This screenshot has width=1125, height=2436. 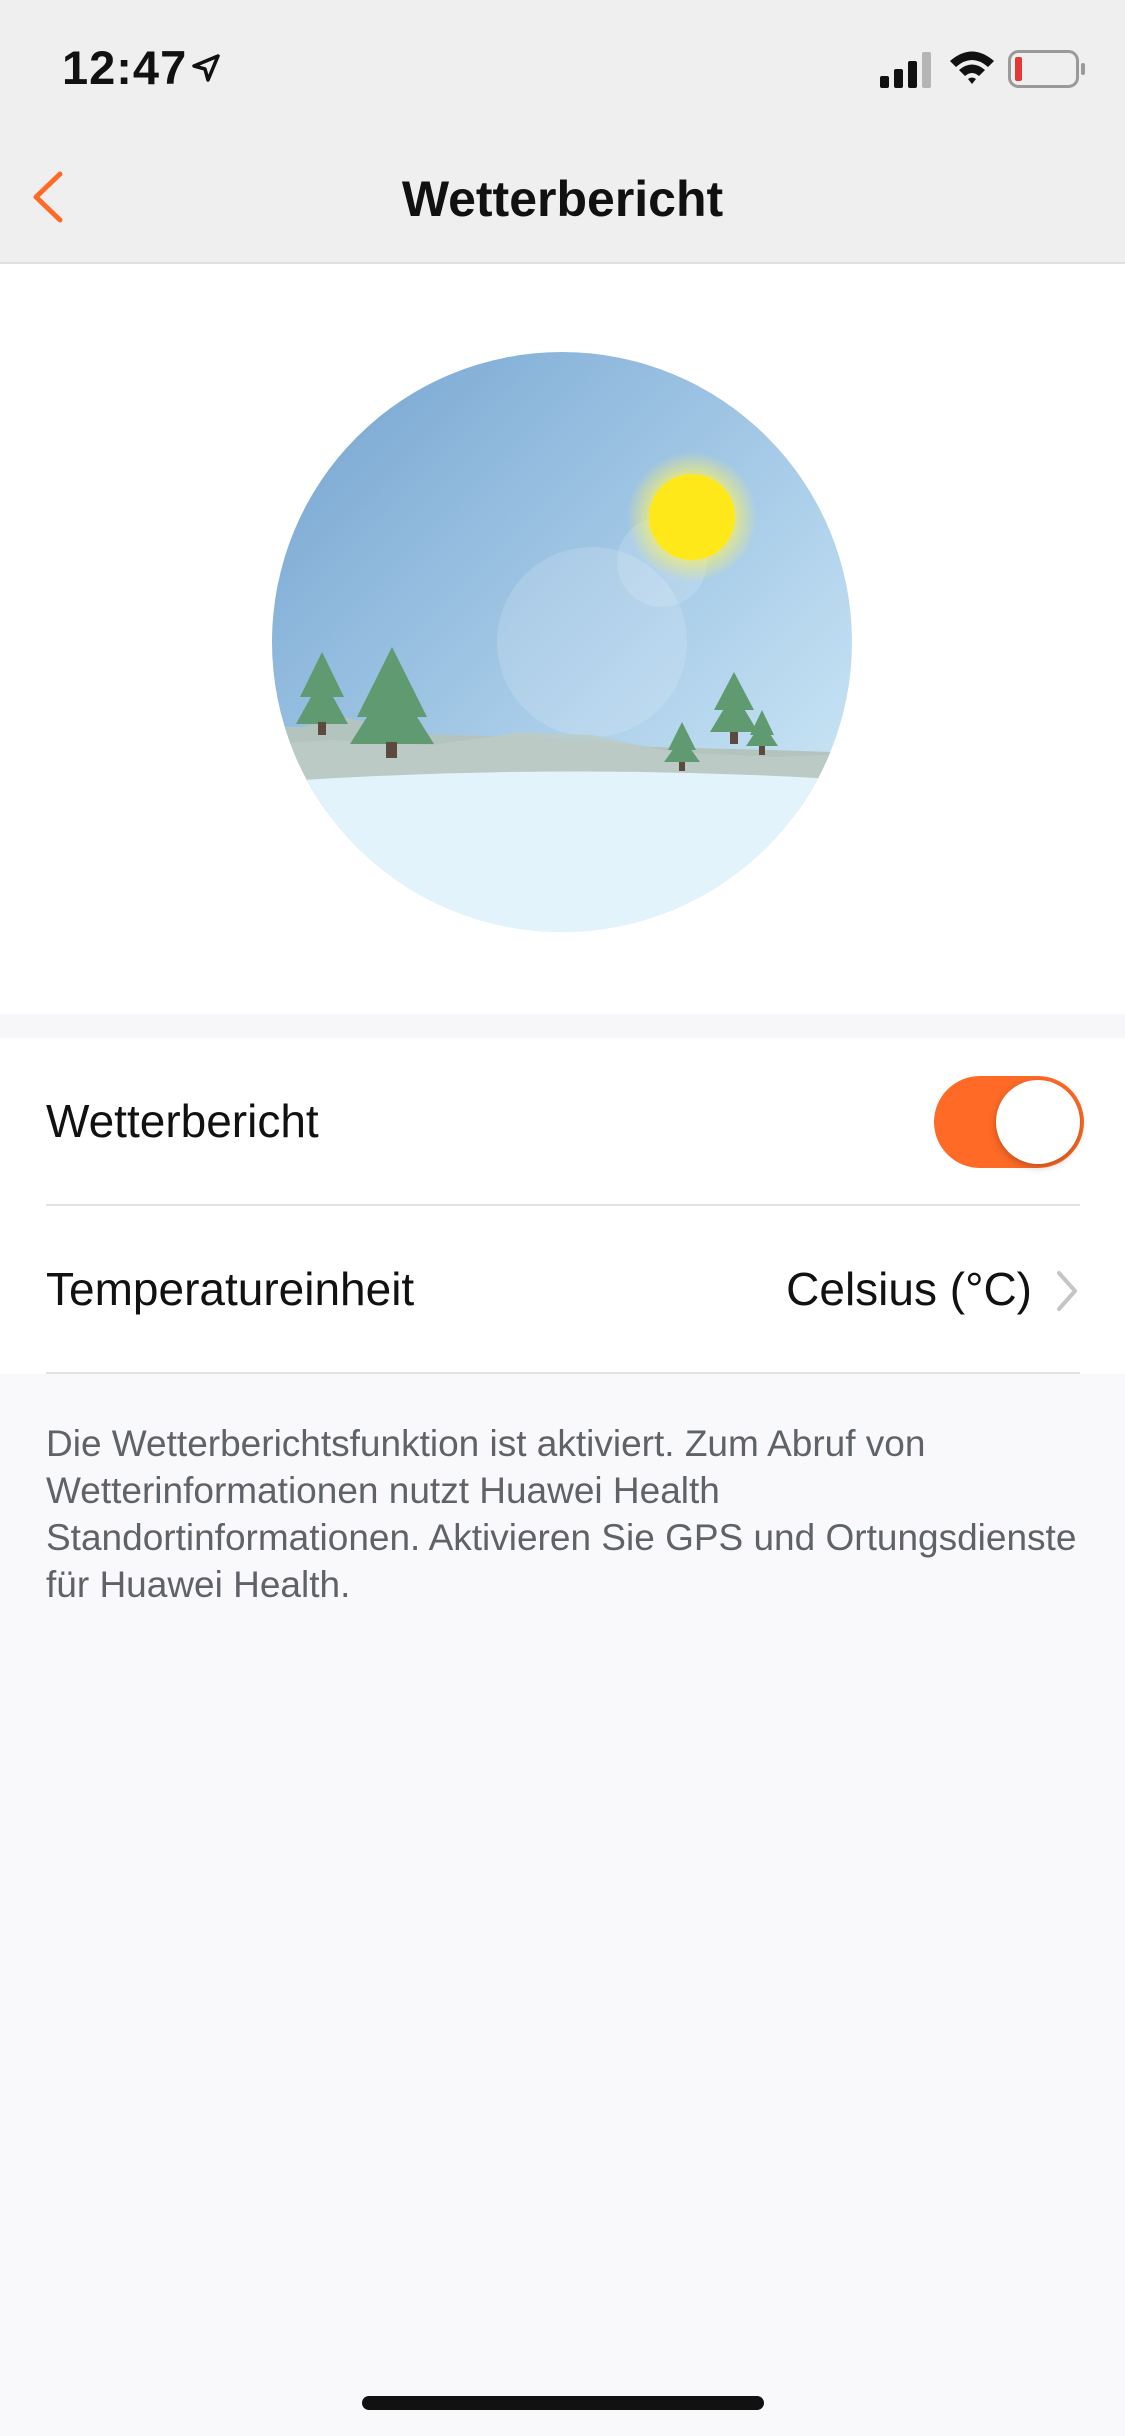 I want to click on nav-bar: Wetterbericht, so click(x=562, y=198).